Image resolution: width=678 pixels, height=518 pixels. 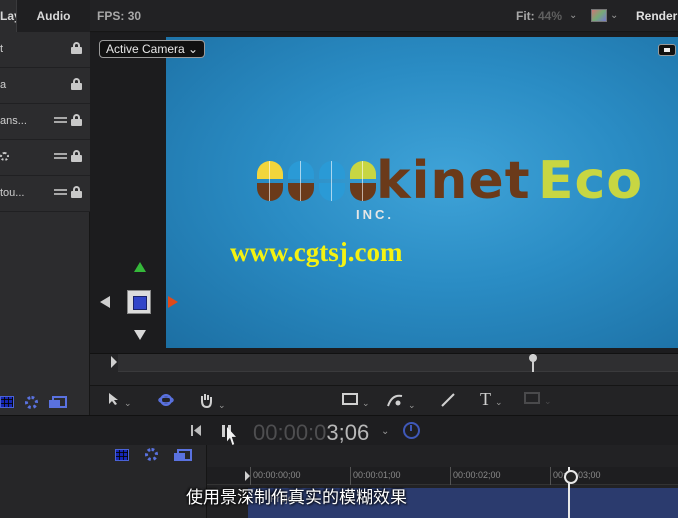 What do you see at coordinates (571, 492) in the screenshot?
I see `timeline-playhead` at bounding box center [571, 492].